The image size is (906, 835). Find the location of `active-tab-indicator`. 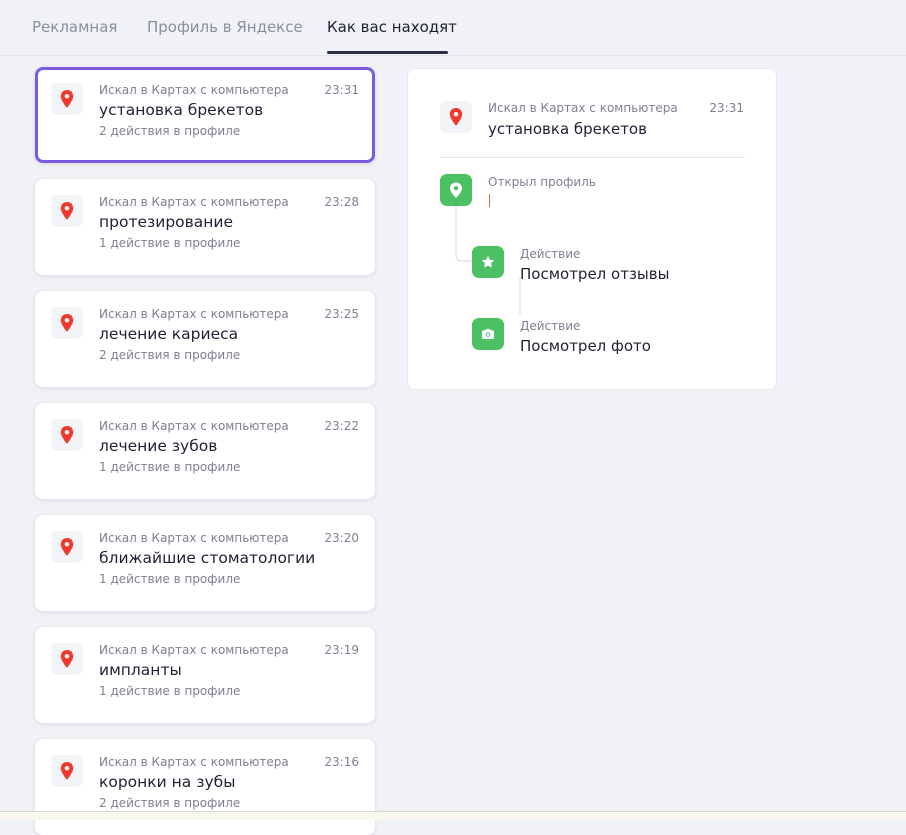

active-tab-indicator is located at coordinates (387, 52).